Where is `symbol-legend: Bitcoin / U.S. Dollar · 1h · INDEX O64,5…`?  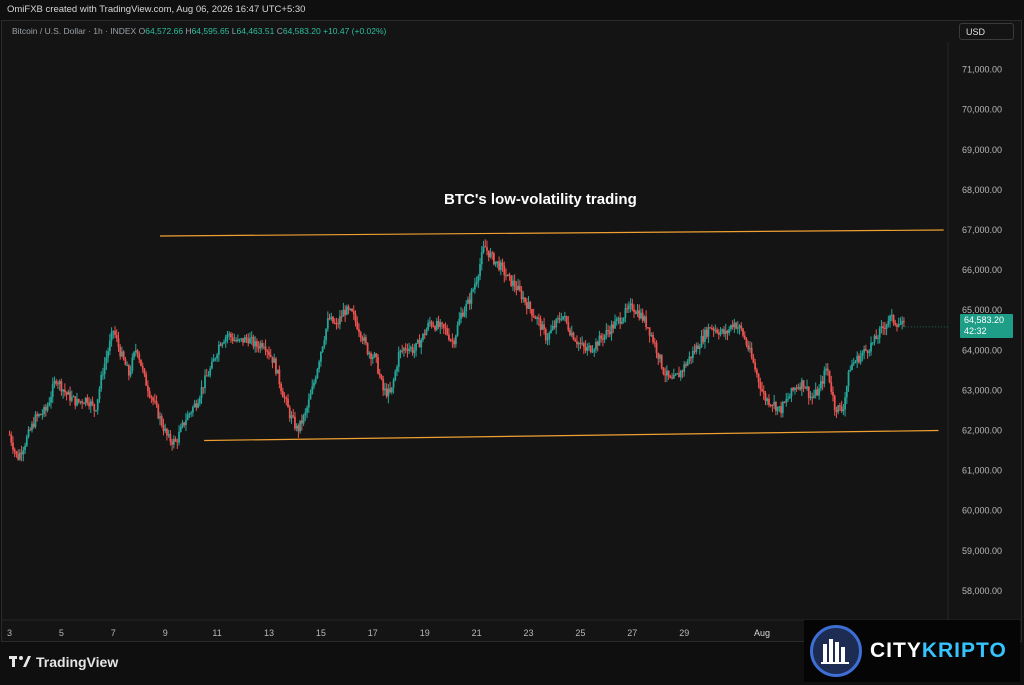 symbol-legend: Bitcoin / U.S. Dollar · 1h · INDEX O64,5… is located at coordinates (199, 31).